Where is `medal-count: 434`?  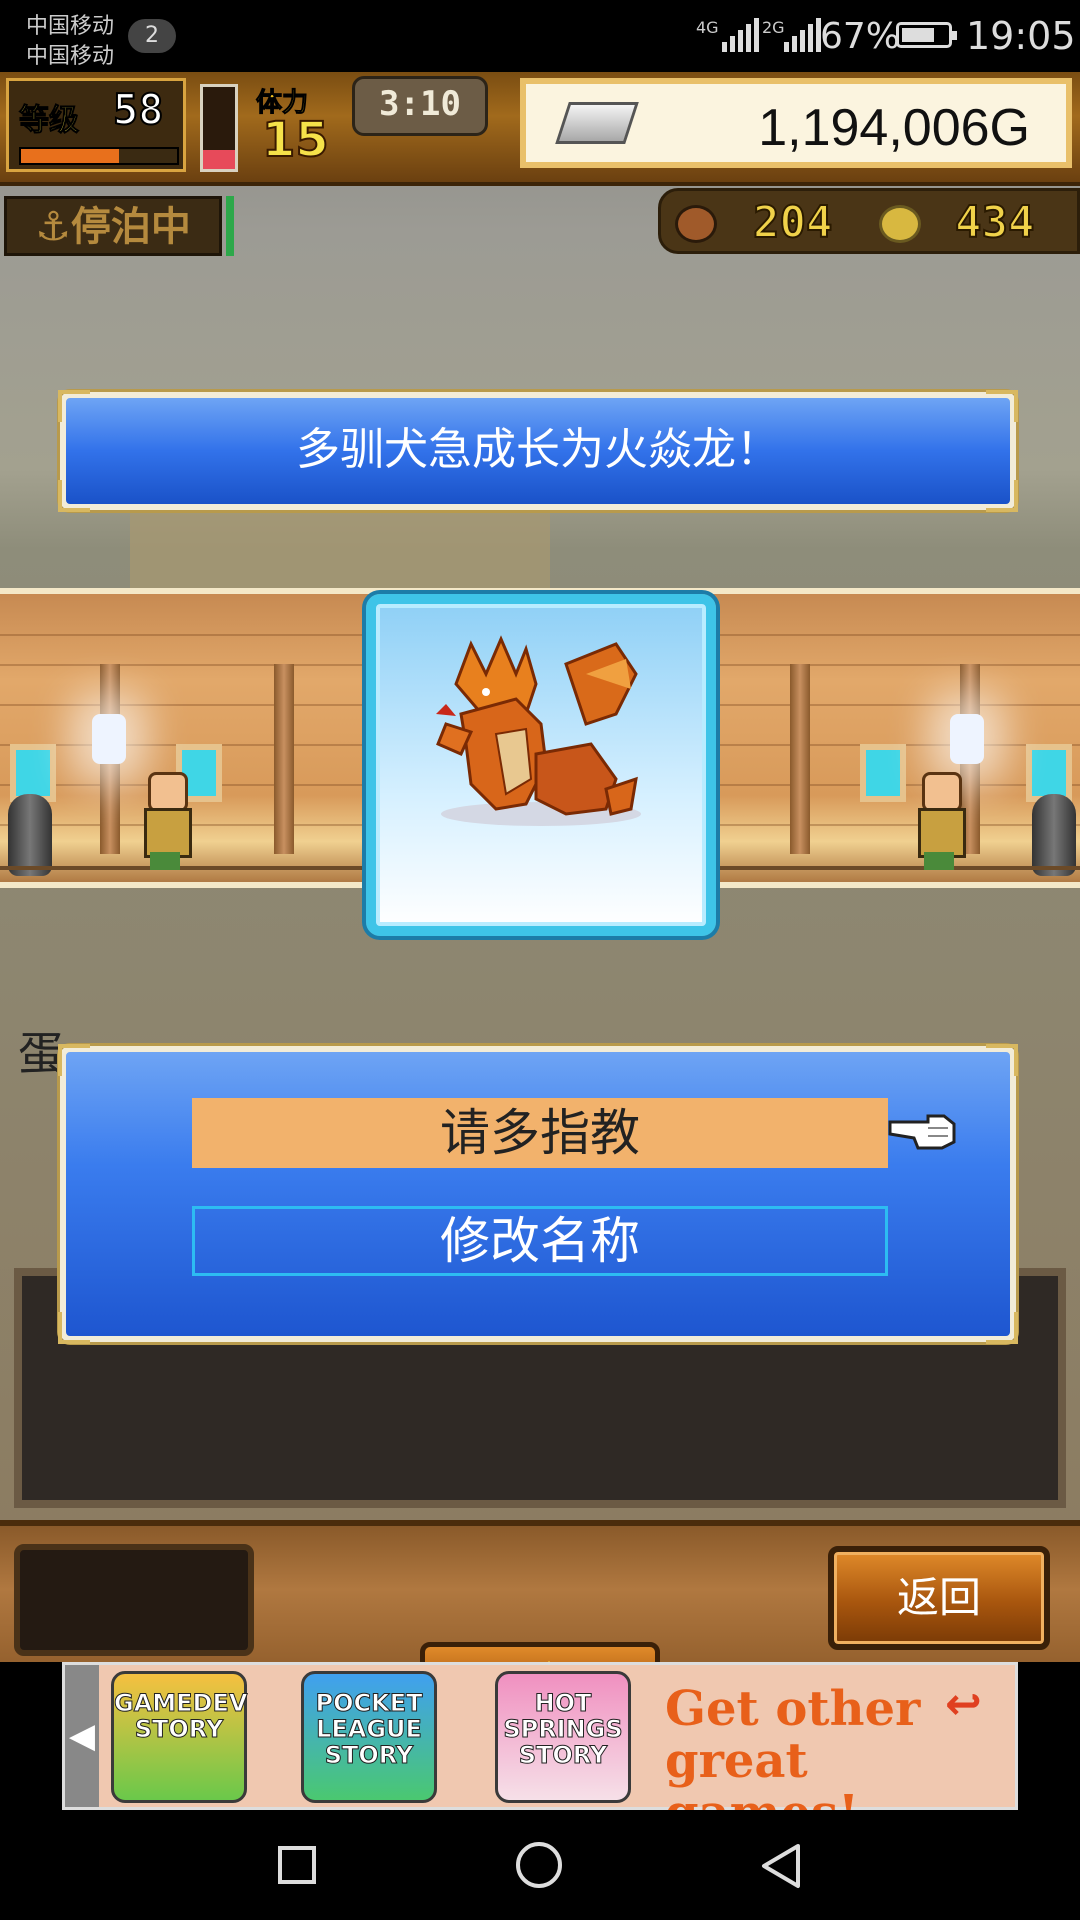 medal-count: 434 is located at coordinates (994, 222).